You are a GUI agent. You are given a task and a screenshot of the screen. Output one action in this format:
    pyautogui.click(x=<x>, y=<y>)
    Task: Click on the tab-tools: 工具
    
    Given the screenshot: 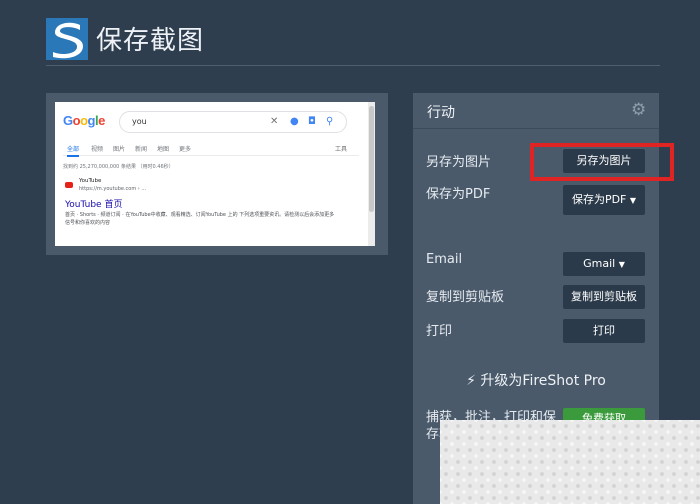 What is the action you would take?
    pyautogui.click(x=341, y=149)
    